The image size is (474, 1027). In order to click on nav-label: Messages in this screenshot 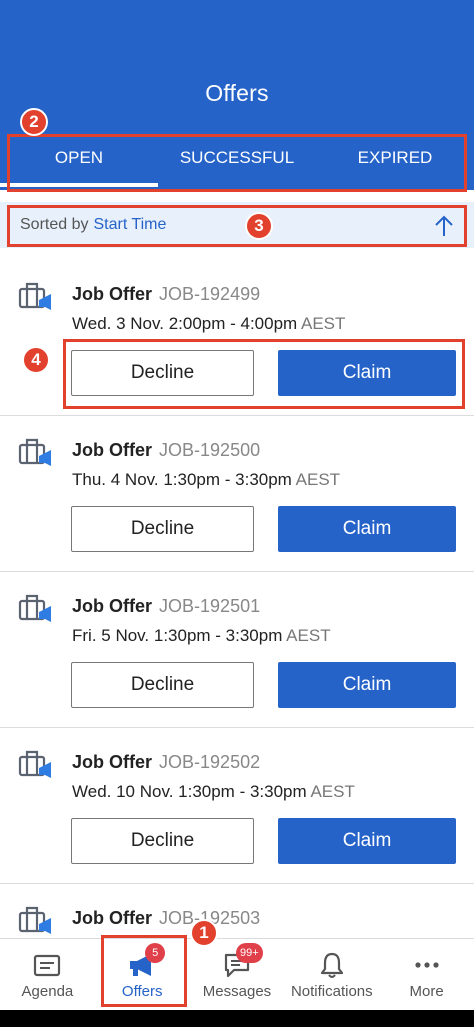, I will do `click(237, 991)`.